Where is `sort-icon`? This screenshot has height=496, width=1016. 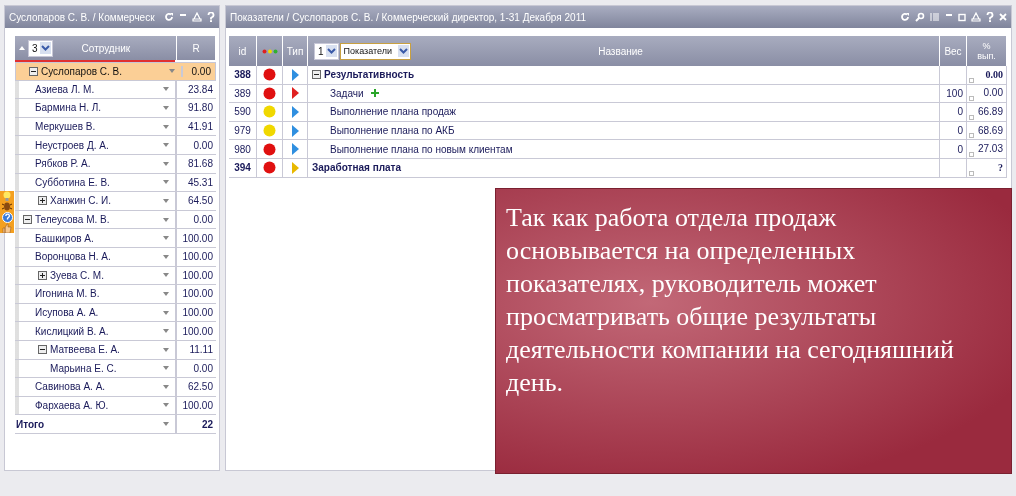 sort-icon is located at coordinates (22, 48).